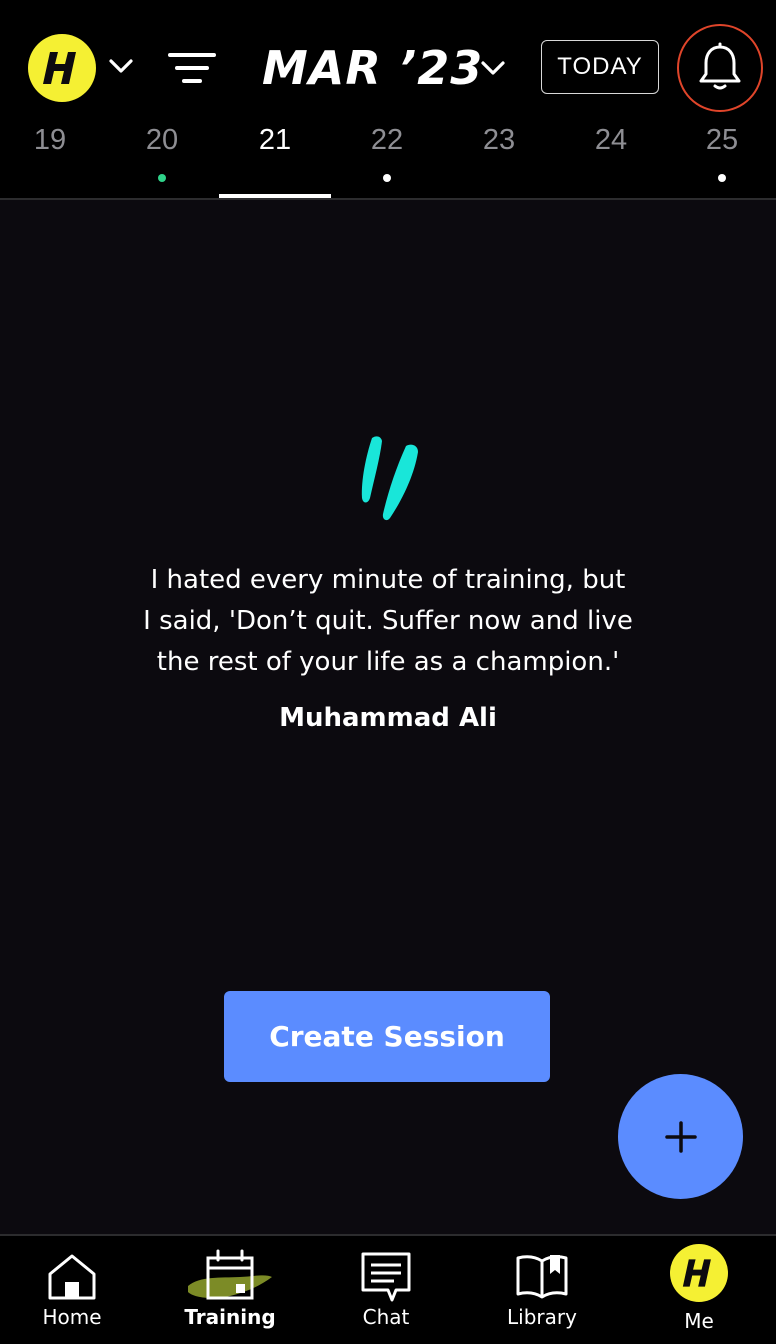 The height and width of the screenshot is (1344, 776). What do you see at coordinates (50, 140) in the screenshot?
I see `day-number: 19` at bounding box center [50, 140].